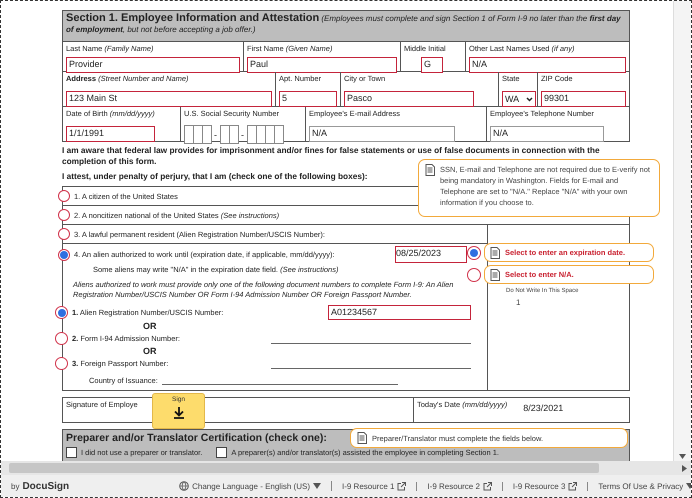 The image size is (692, 498). What do you see at coordinates (110, 134) in the screenshot?
I see `text-field: 1/1/1991` at bounding box center [110, 134].